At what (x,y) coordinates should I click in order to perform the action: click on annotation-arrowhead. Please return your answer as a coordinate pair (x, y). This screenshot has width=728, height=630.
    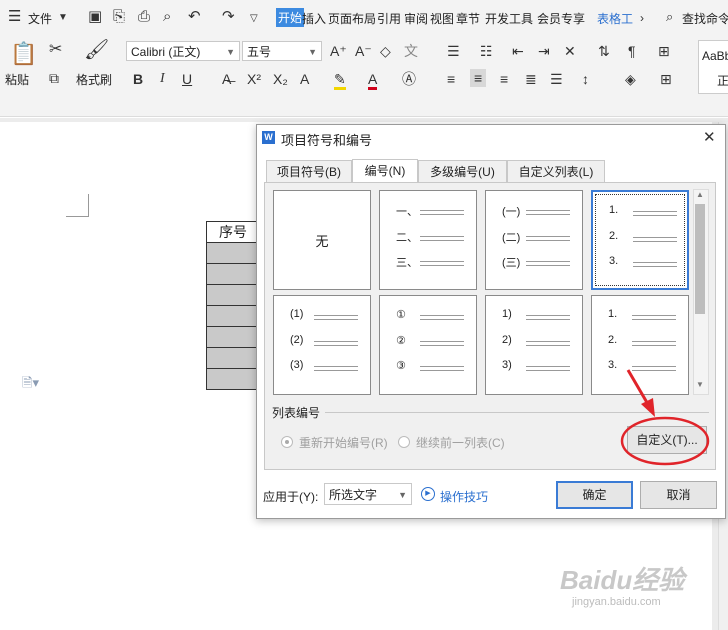
    Looking at the image, I should click on (648, 407).